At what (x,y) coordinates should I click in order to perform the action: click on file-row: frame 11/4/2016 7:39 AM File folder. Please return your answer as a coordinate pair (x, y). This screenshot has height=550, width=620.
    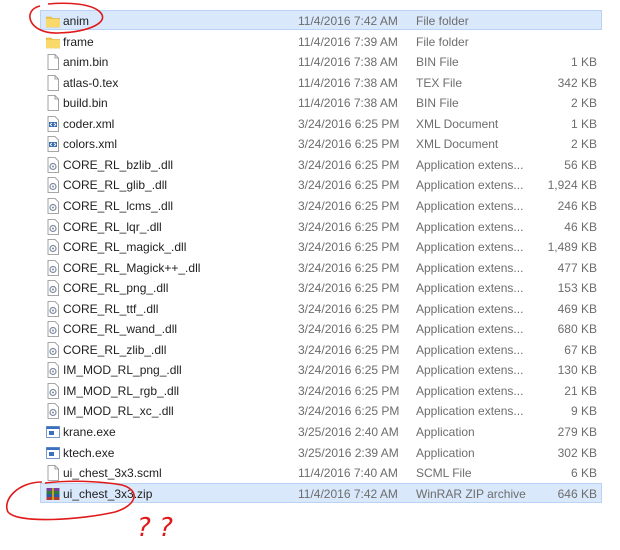
    Looking at the image, I should click on (321, 41).